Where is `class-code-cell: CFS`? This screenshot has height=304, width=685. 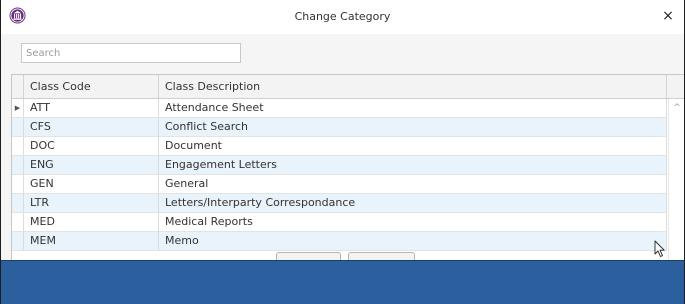
class-code-cell: CFS is located at coordinates (91, 127).